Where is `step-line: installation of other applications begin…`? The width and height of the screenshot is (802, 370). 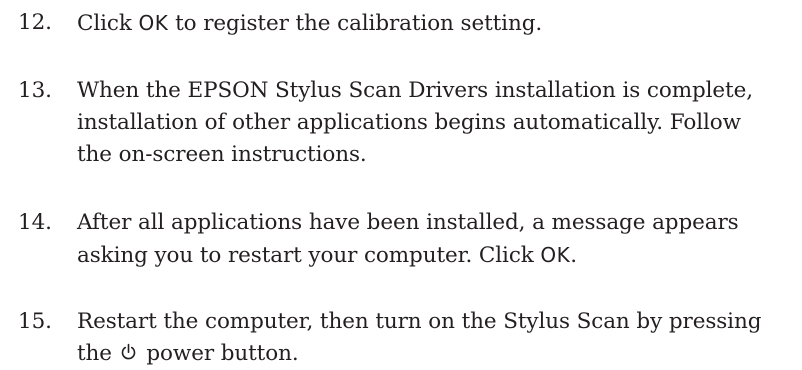 step-line: installation of other applications begin… is located at coordinates (409, 122).